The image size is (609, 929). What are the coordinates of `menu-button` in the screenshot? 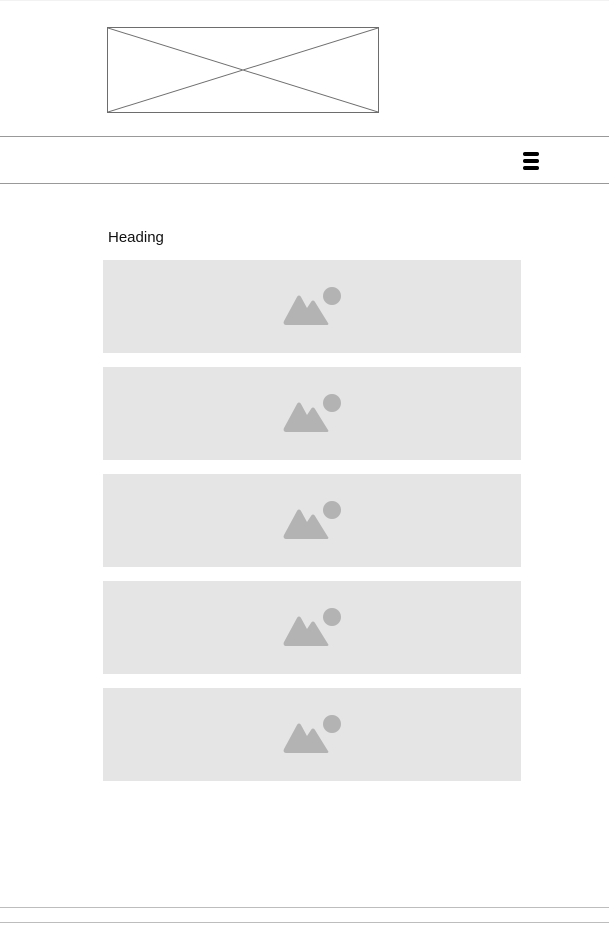 It's located at (531, 161).